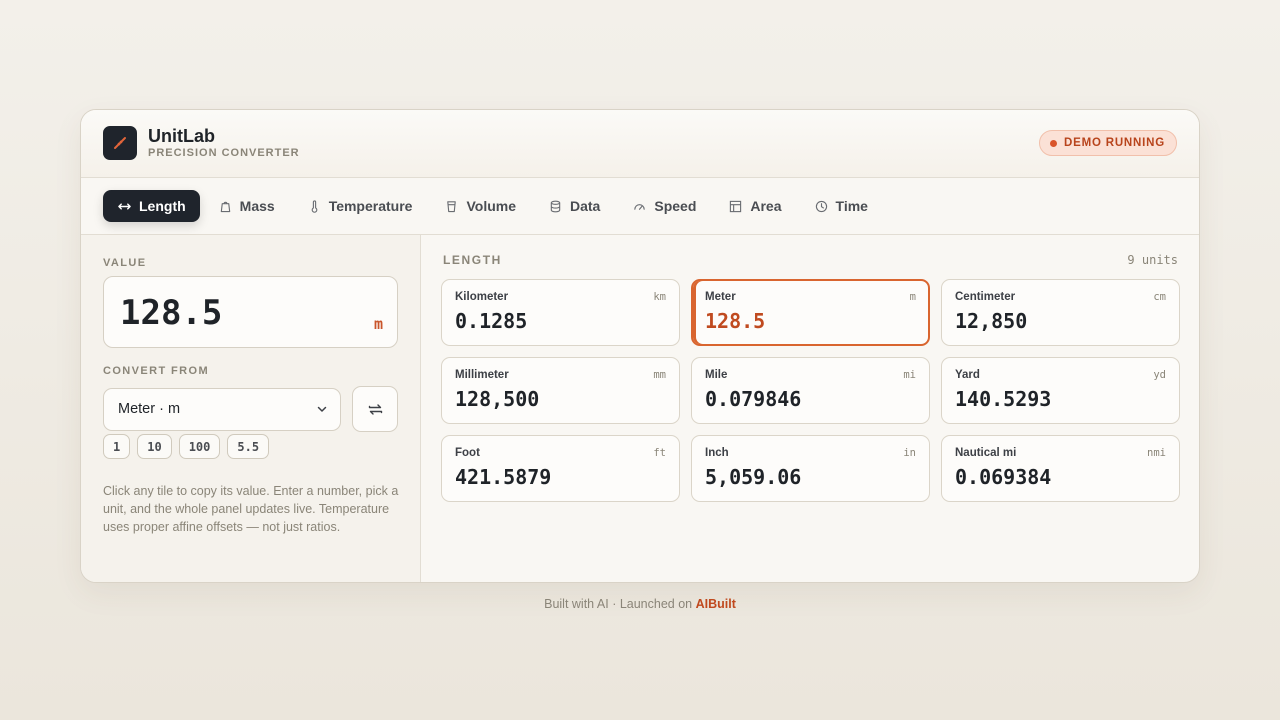  I want to click on value-unit: m, so click(378, 324).